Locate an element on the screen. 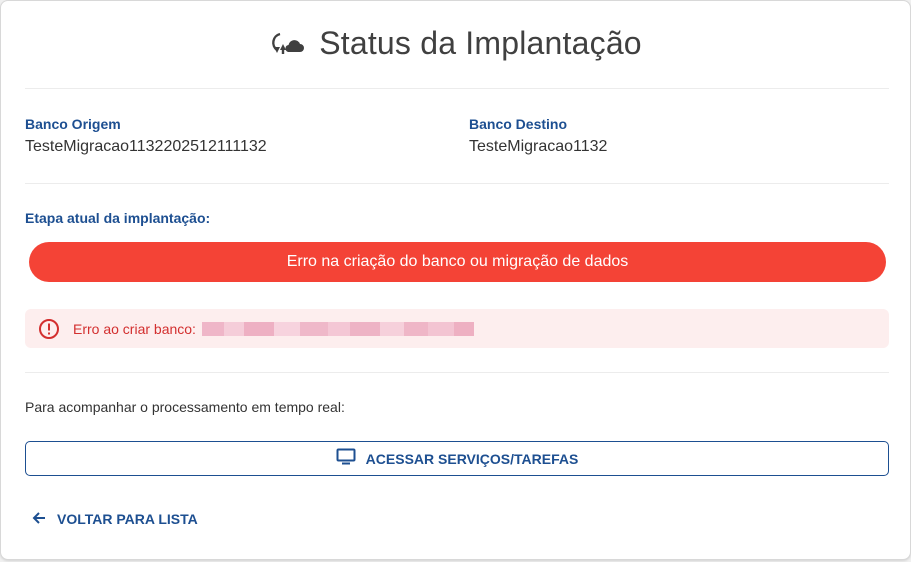 The image size is (911, 562). stage-label: Etapa atual da implantação: is located at coordinates (118, 218).